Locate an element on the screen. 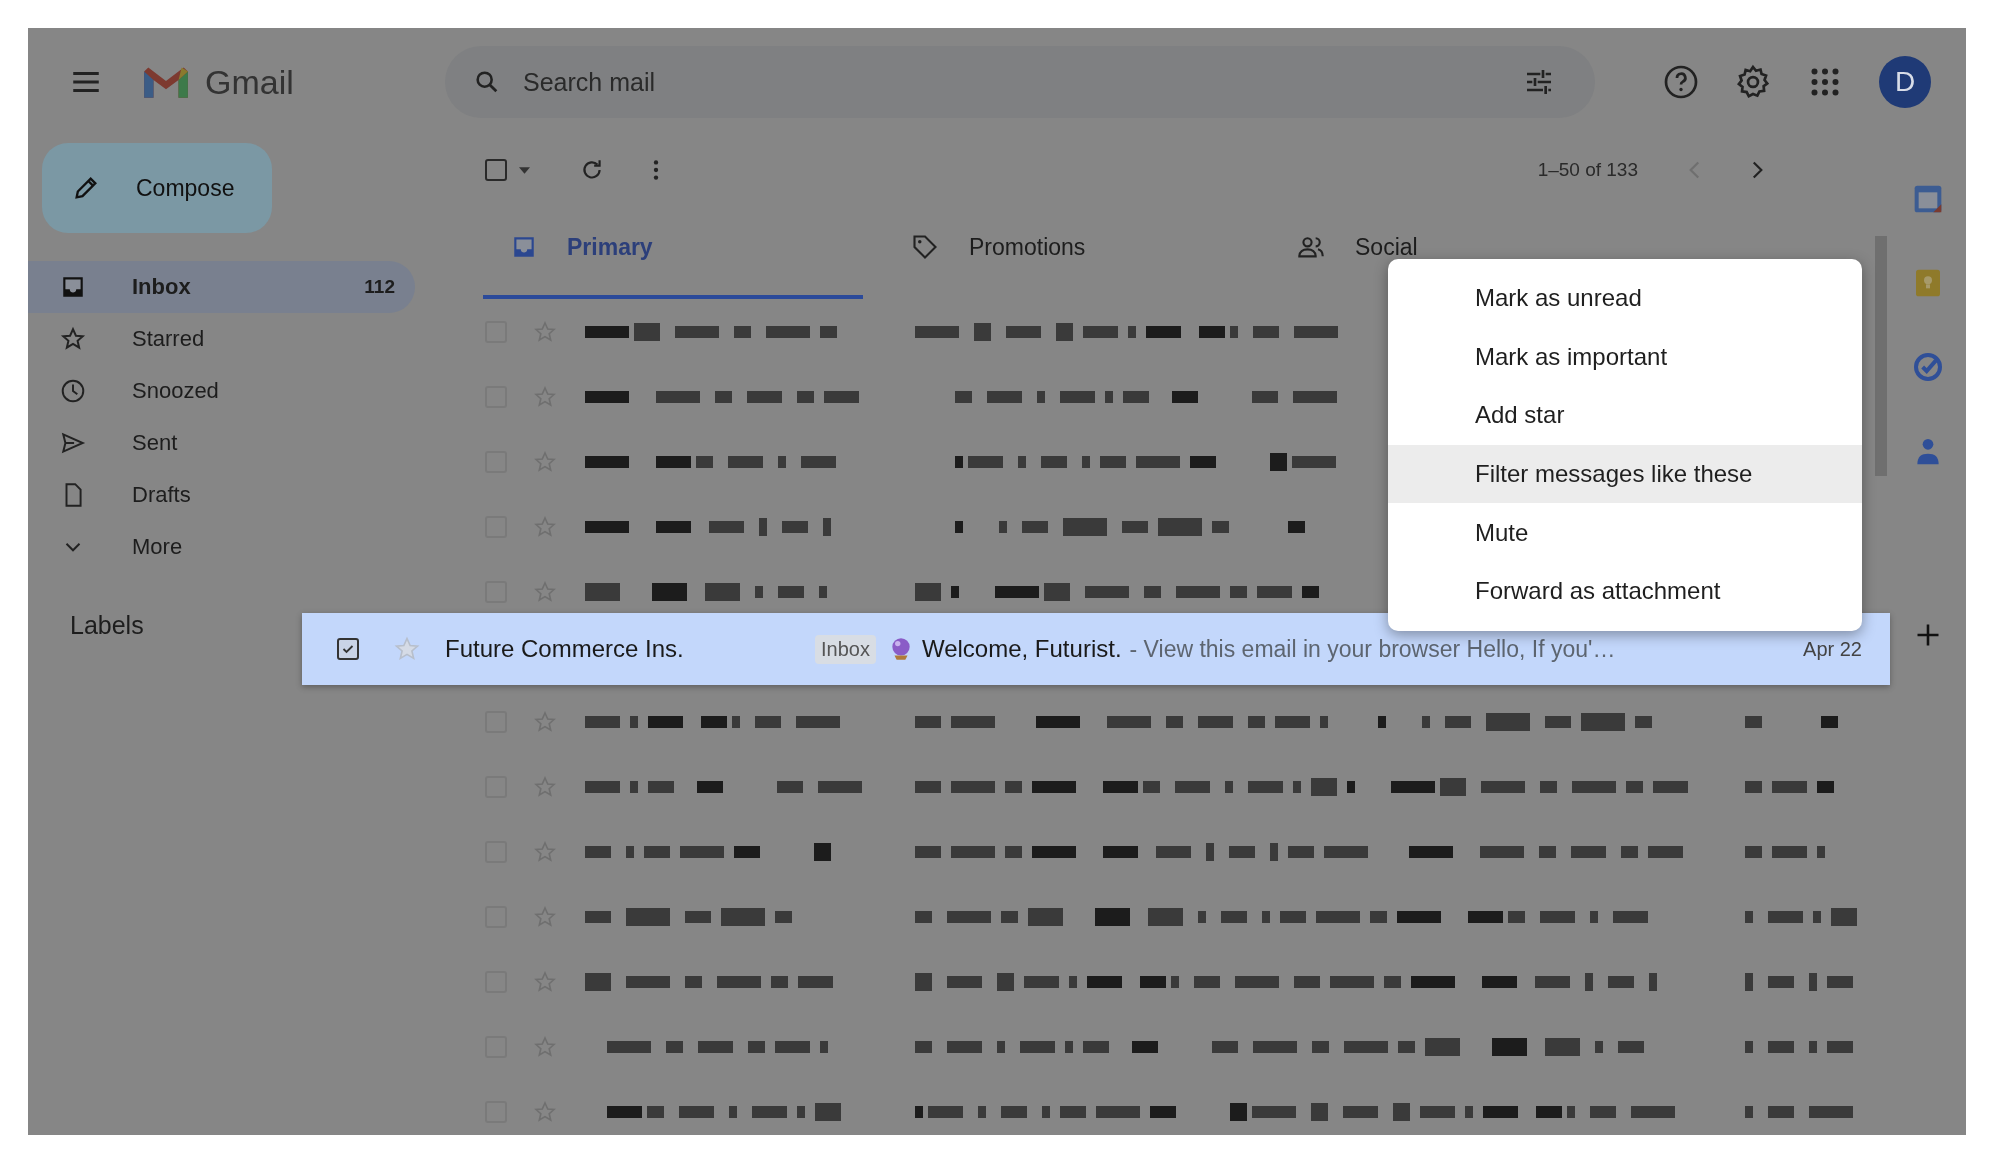 The image size is (2000, 1168). sender-name: Future Commerce Ins. is located at coordinates (565, 649).